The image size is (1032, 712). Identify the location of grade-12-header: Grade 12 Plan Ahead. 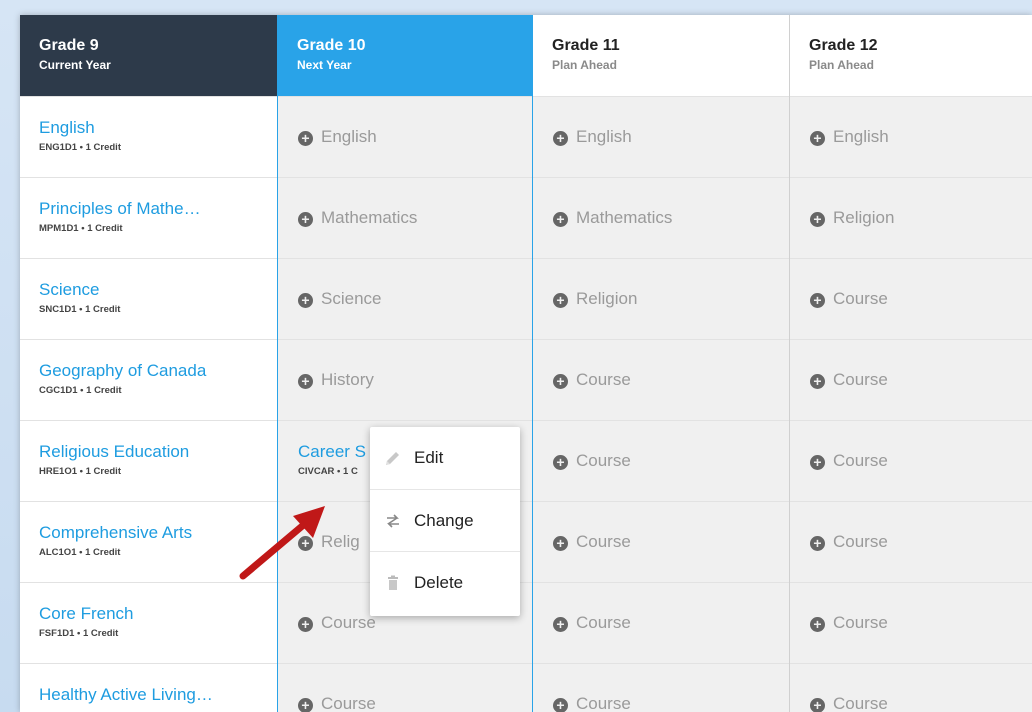
(911, 55).